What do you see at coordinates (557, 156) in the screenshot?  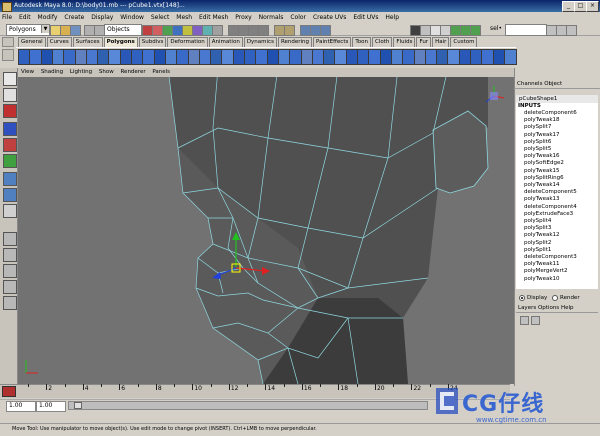 I see `input-node-item: polyTweak16` at bounding box center [557, 156].